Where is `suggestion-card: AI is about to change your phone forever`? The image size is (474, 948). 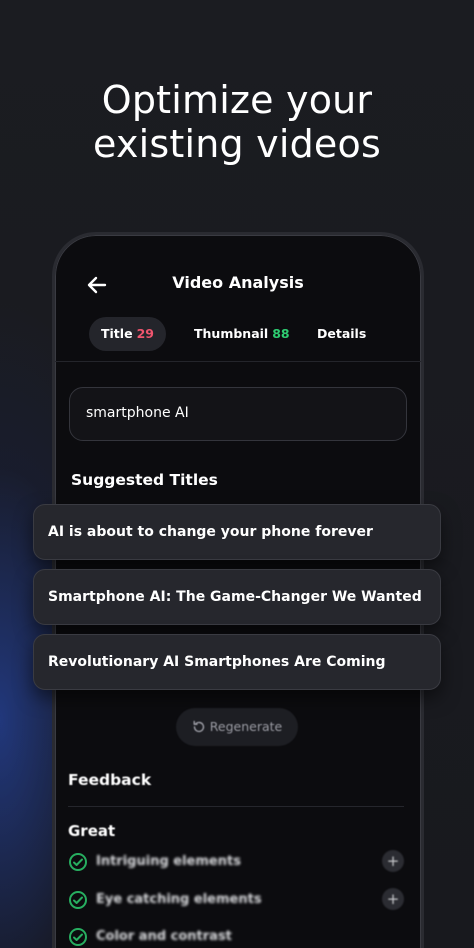
suggestion-card: AI is about to change your phone forever is located at coordinates (237, 532).